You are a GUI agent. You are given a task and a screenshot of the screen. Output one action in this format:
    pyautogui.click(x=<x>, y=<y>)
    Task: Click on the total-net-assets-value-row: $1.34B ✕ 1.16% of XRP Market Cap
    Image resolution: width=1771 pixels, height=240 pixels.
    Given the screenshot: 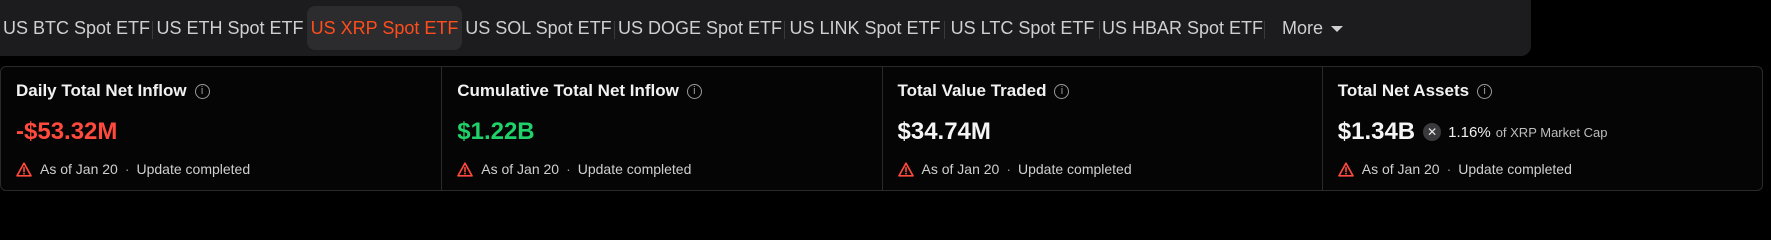 What is the action you would take?
    pyautogui.click(x=1550, y=132)
    